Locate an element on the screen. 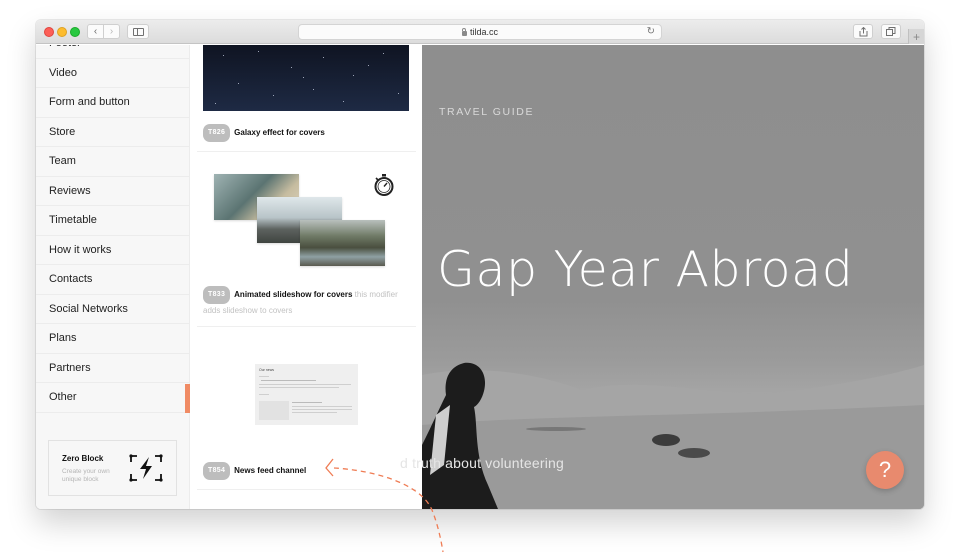 The image size is (960, 560). help-button: ? is located at coordinates (885, 470).